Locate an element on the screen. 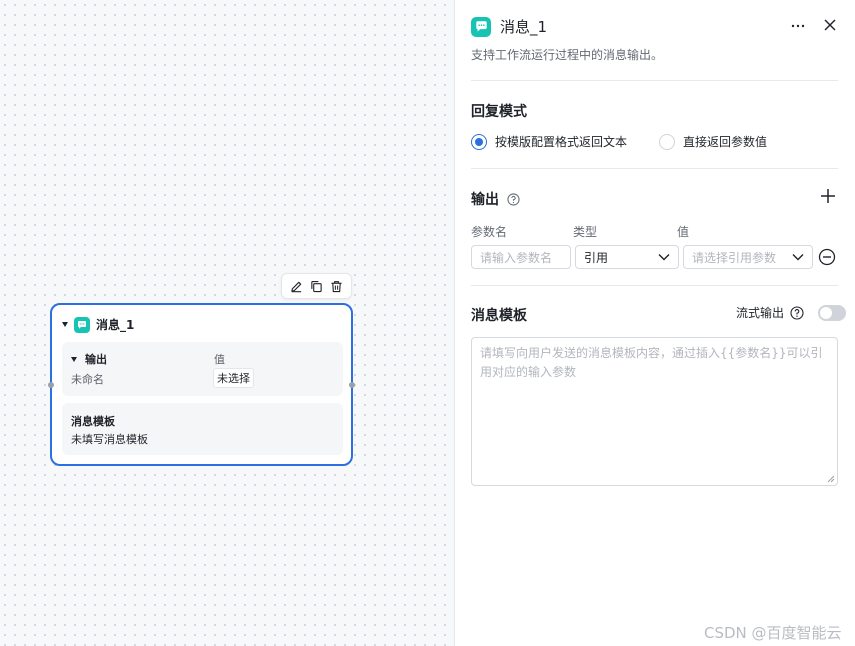 Image resolution: width=855 pixels, height=646 pixels. node-output-section: 输出 值 未命名 未选择 is located at coordinates (202, 369).